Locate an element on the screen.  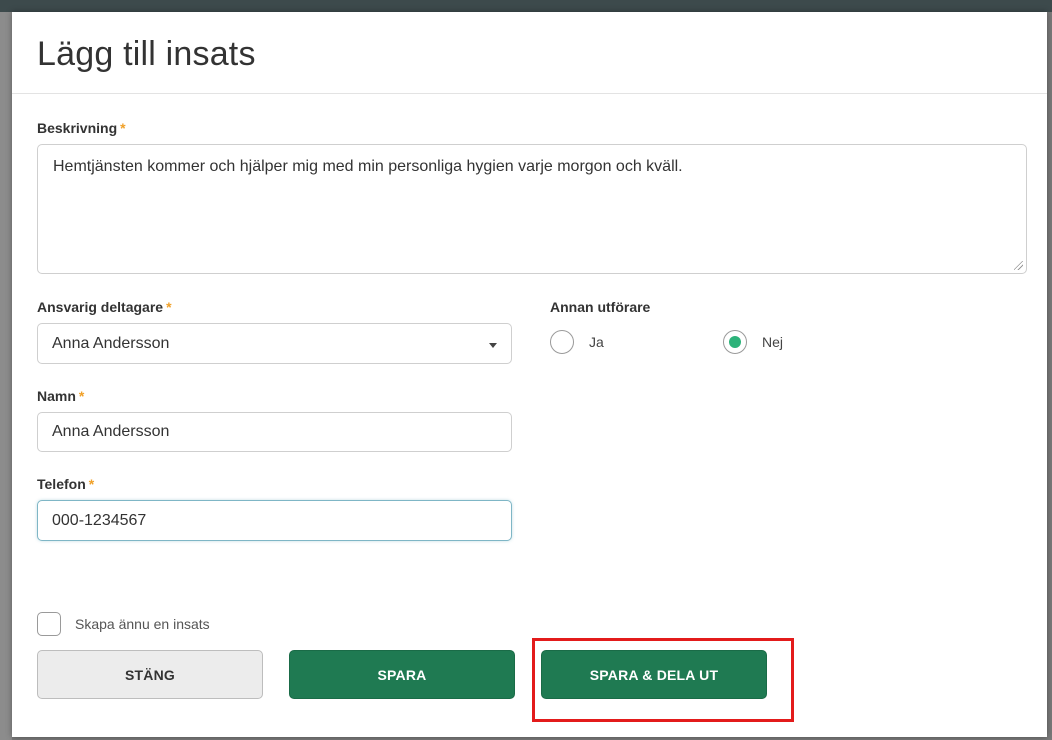
save-button: SPARA is located at coordinates (402, 674).